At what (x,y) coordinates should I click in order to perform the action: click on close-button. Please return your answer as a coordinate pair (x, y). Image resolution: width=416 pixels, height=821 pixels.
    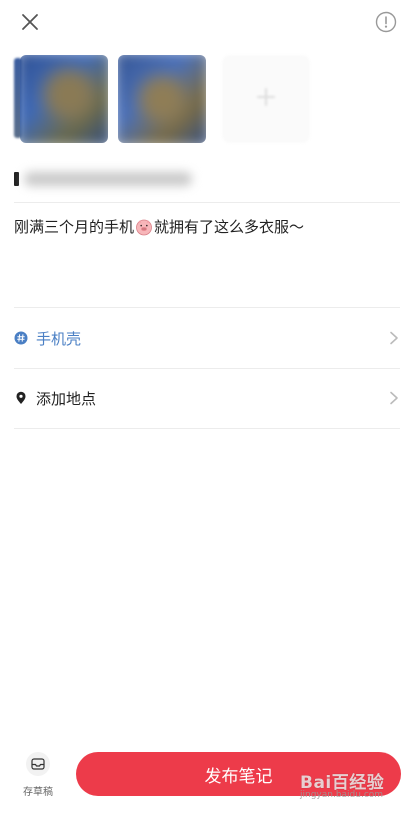
    Looking at the image, I should click on (30, 24).